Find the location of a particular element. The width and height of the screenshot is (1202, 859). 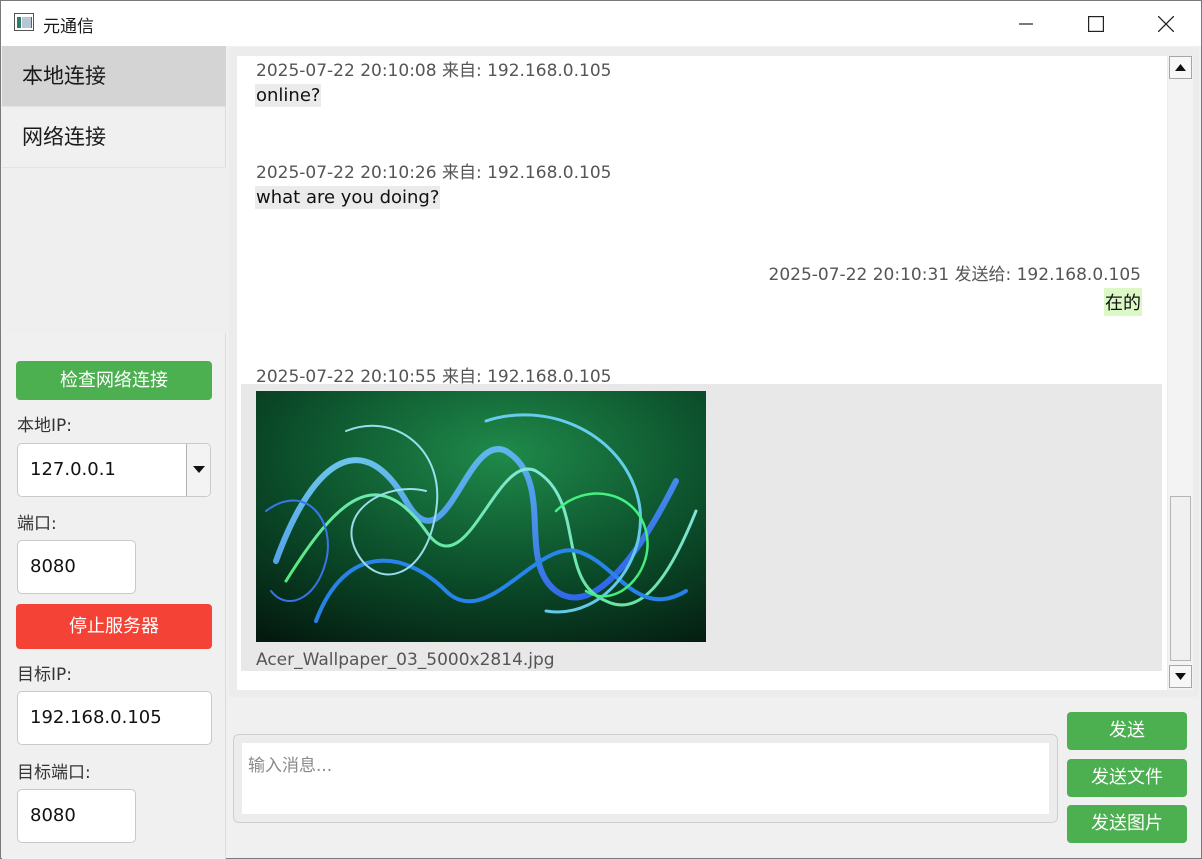

scroll-up-button is located at coordinates (1180, 67).